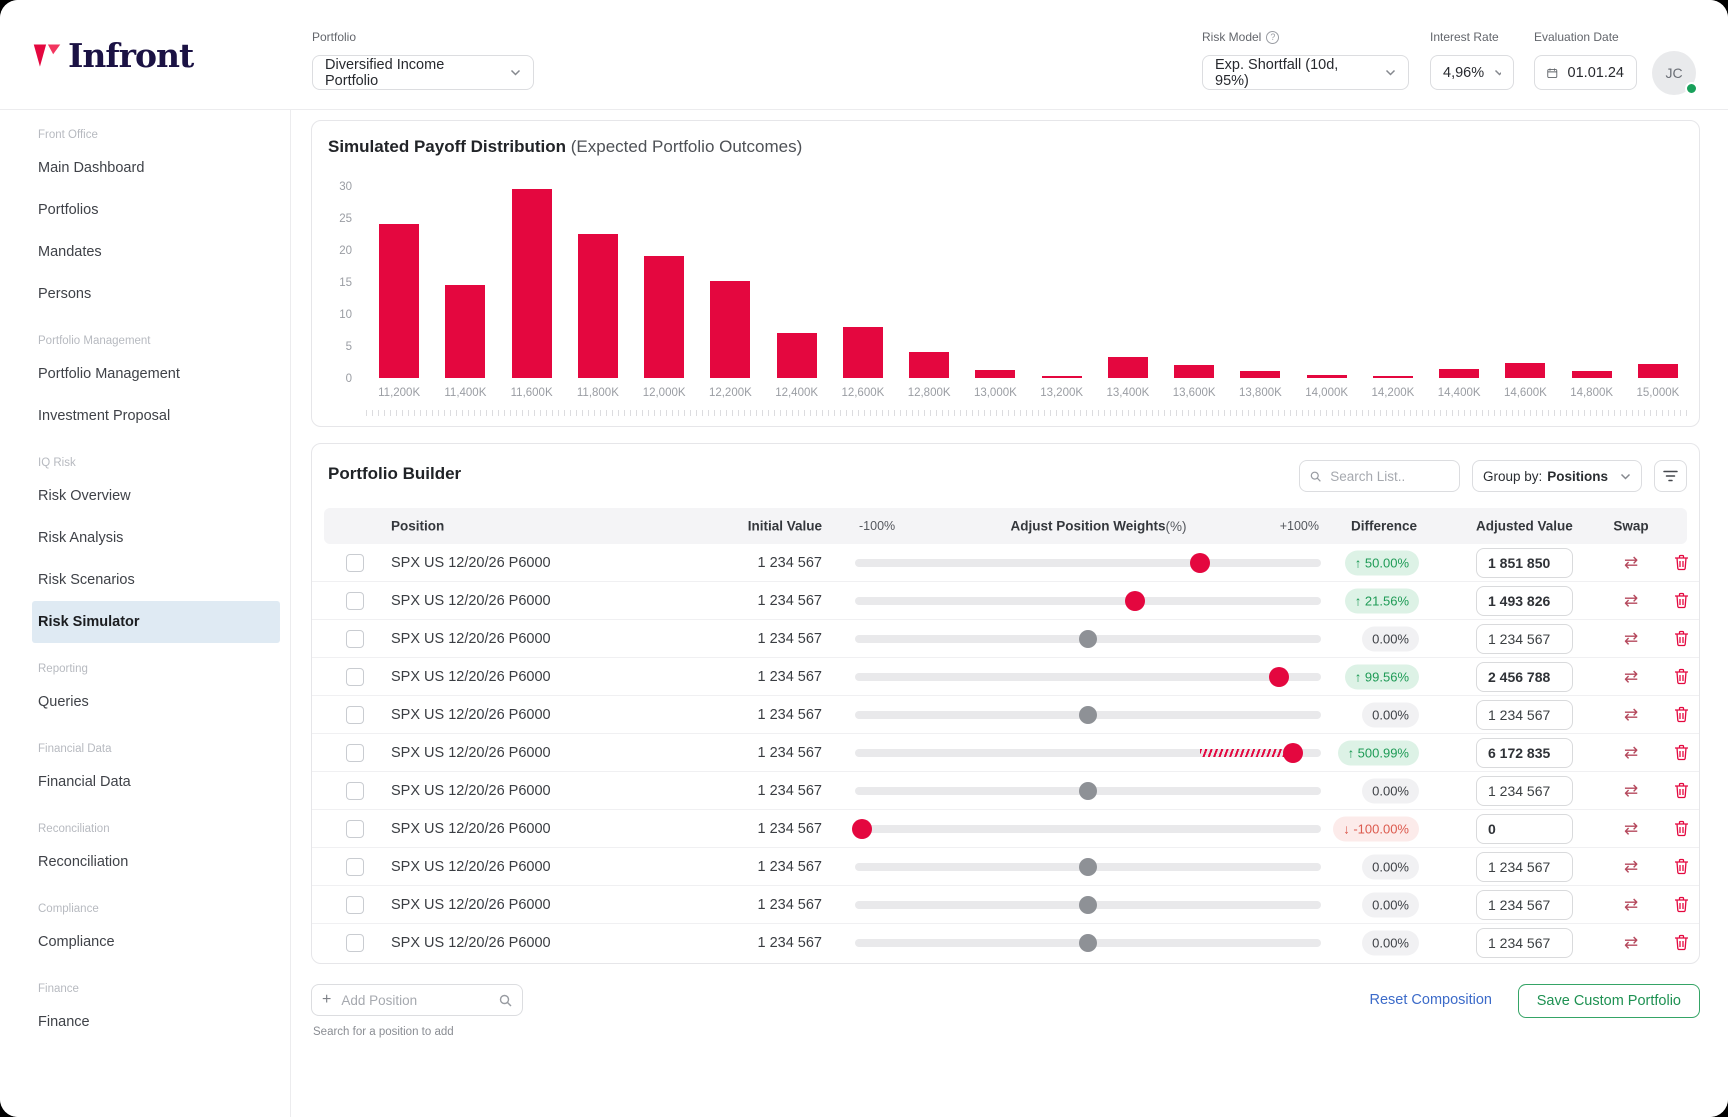 This screenshot has width=1728, height=1117. What do you see at coordinates (1585, 72) in the screenshot?
I see `evaluation-date-picker: 01.01.24` at bounding box center [1585, 72].